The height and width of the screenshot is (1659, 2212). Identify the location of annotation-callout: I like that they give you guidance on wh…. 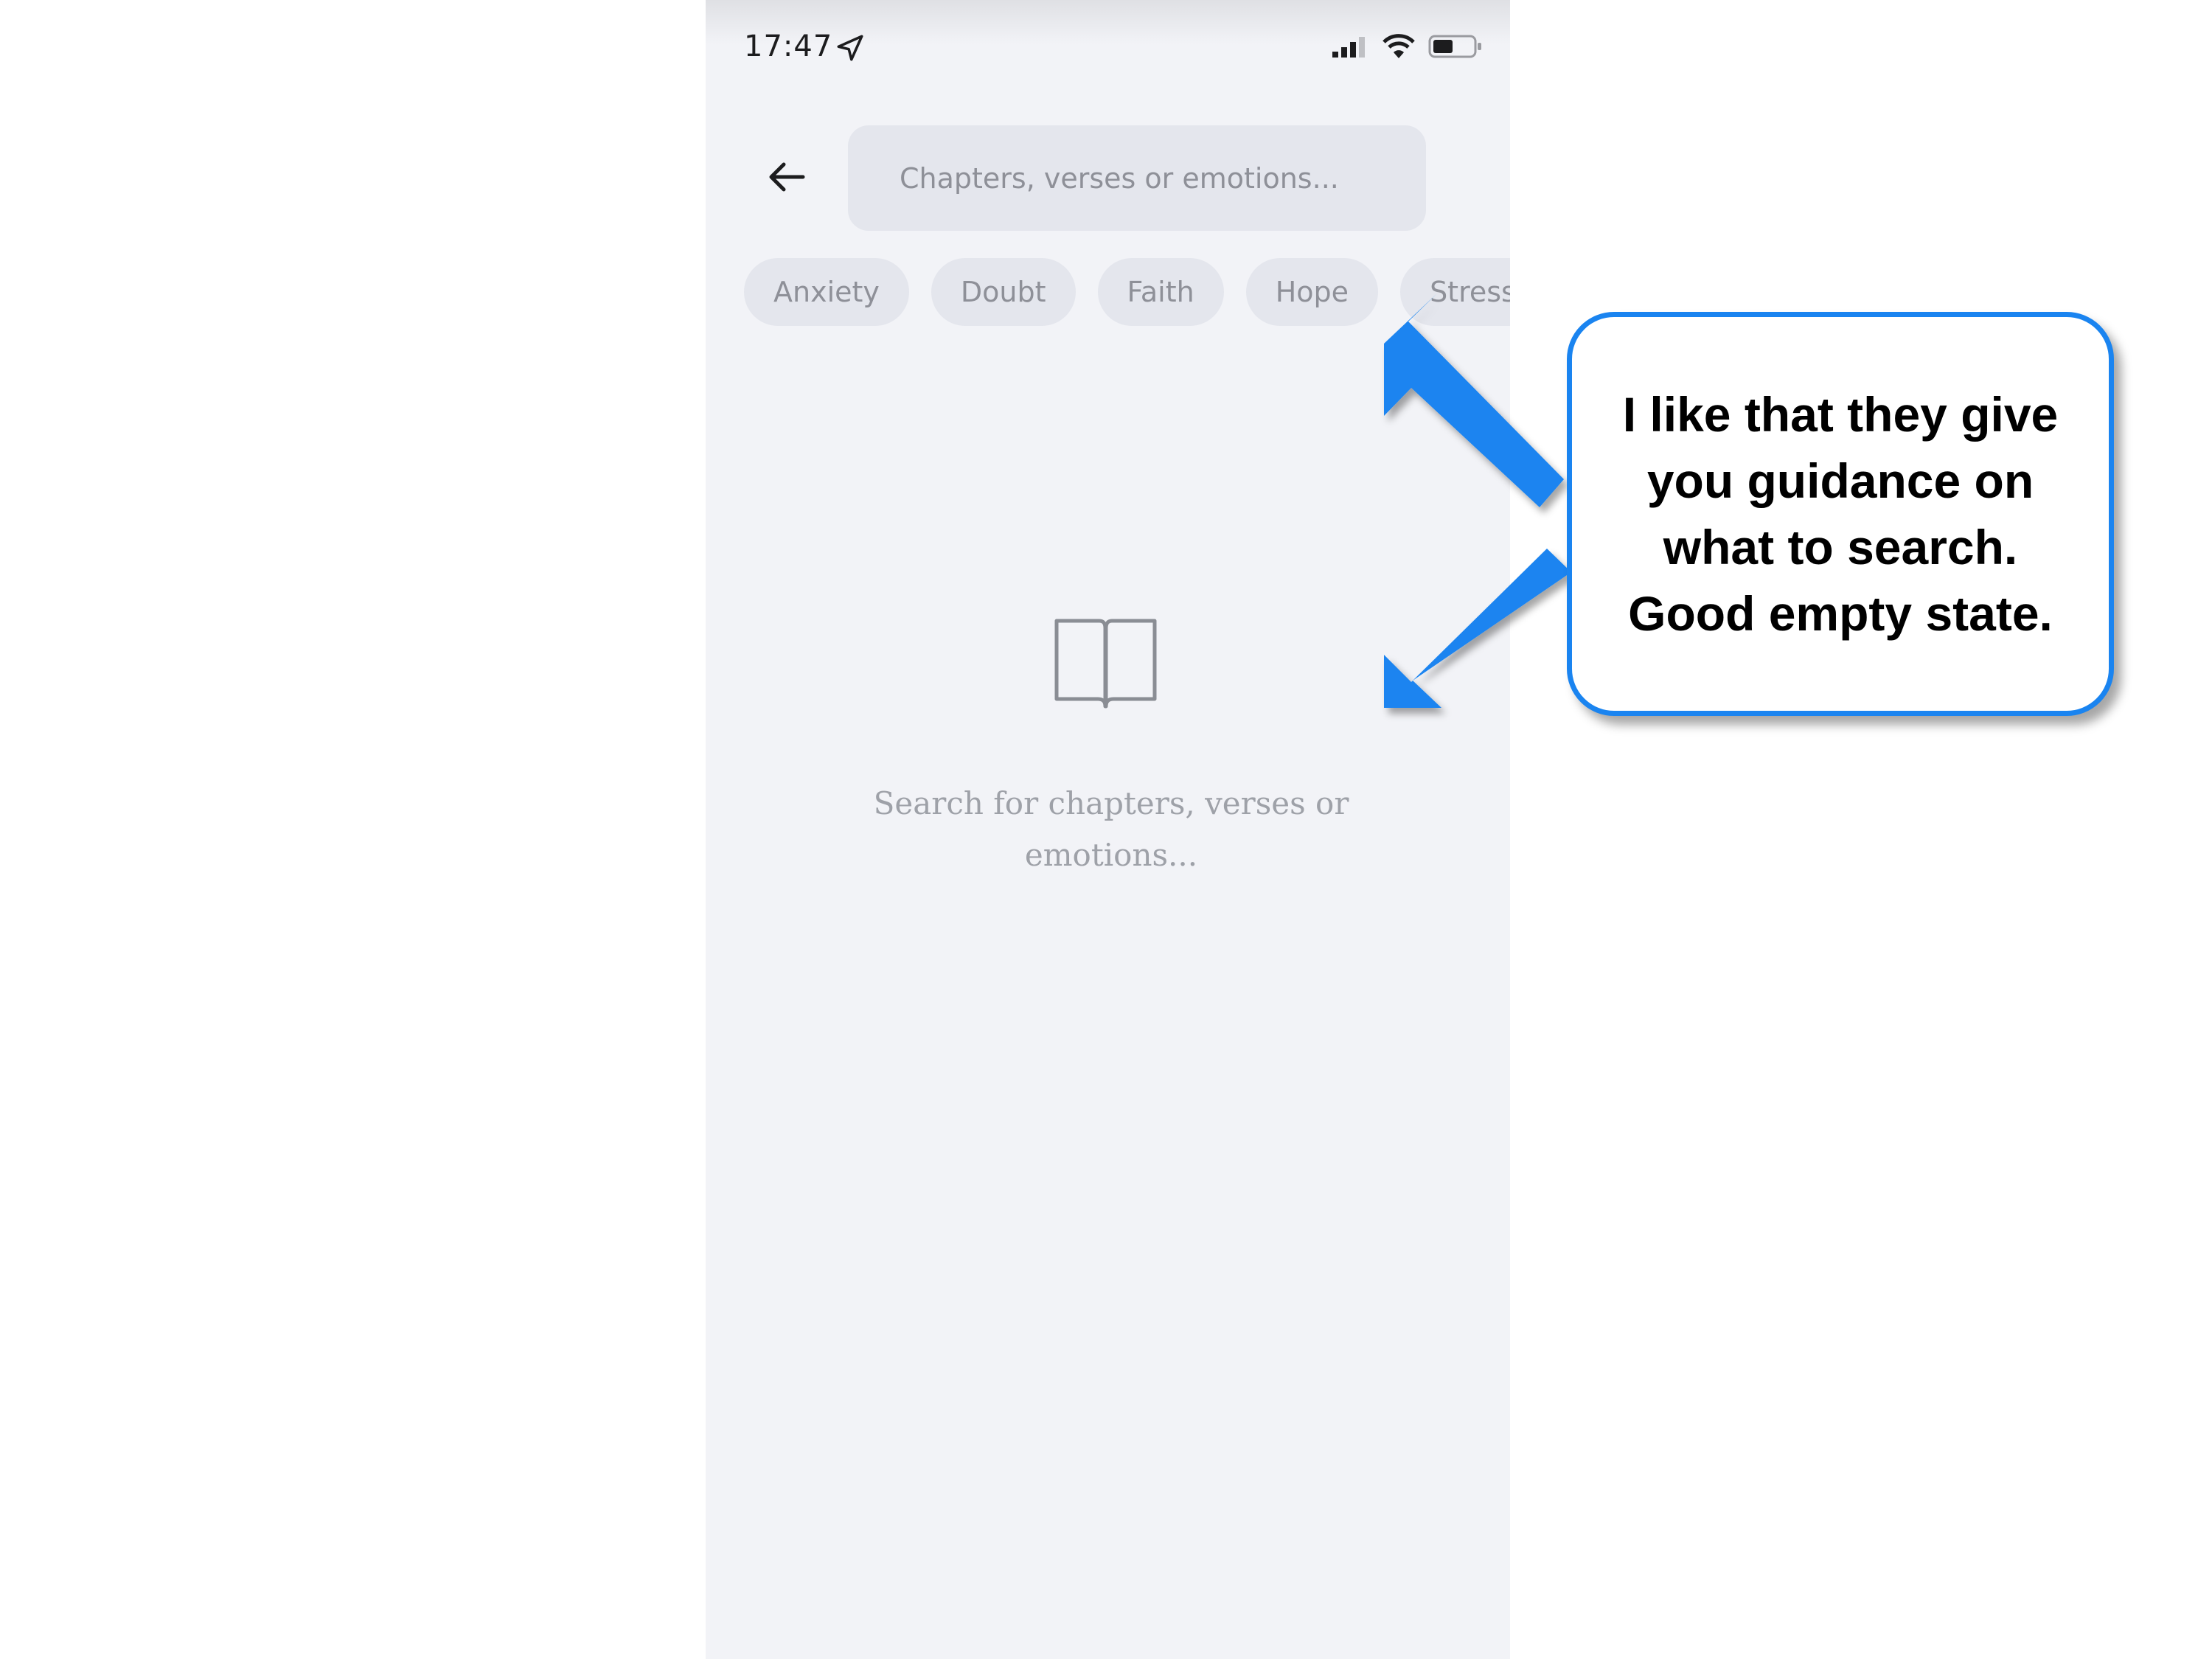
(1840, 514).